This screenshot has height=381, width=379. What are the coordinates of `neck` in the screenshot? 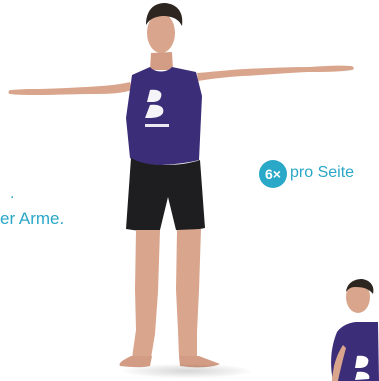 It's located at (161, 61).